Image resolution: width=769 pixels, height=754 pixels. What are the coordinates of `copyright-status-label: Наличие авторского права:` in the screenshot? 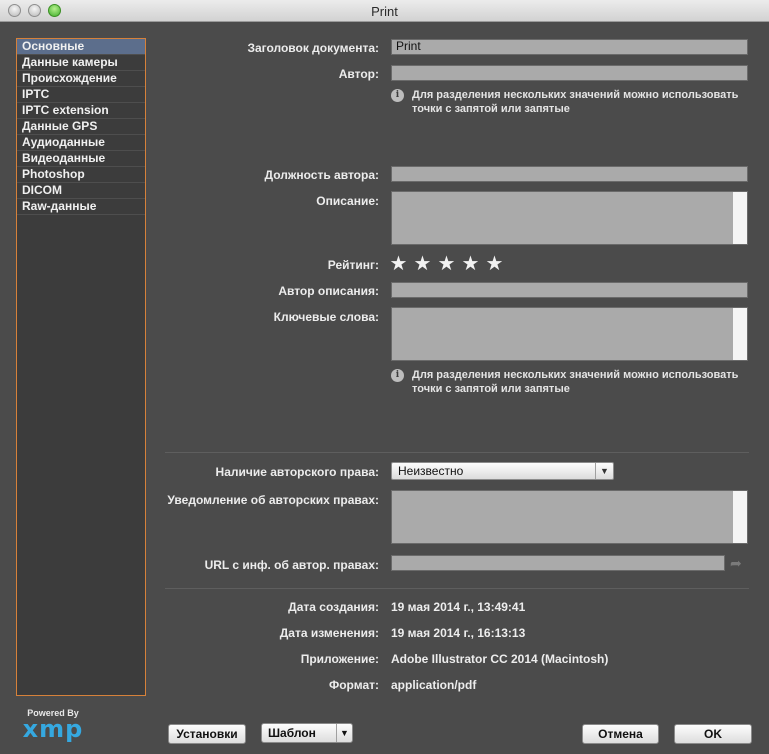 It's located at (297, 472).